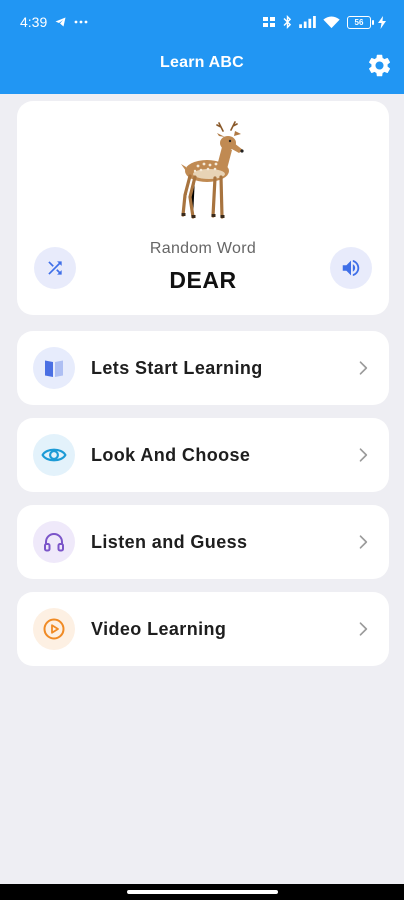  I want to click on random-word: DEAR, so click(203, 280).